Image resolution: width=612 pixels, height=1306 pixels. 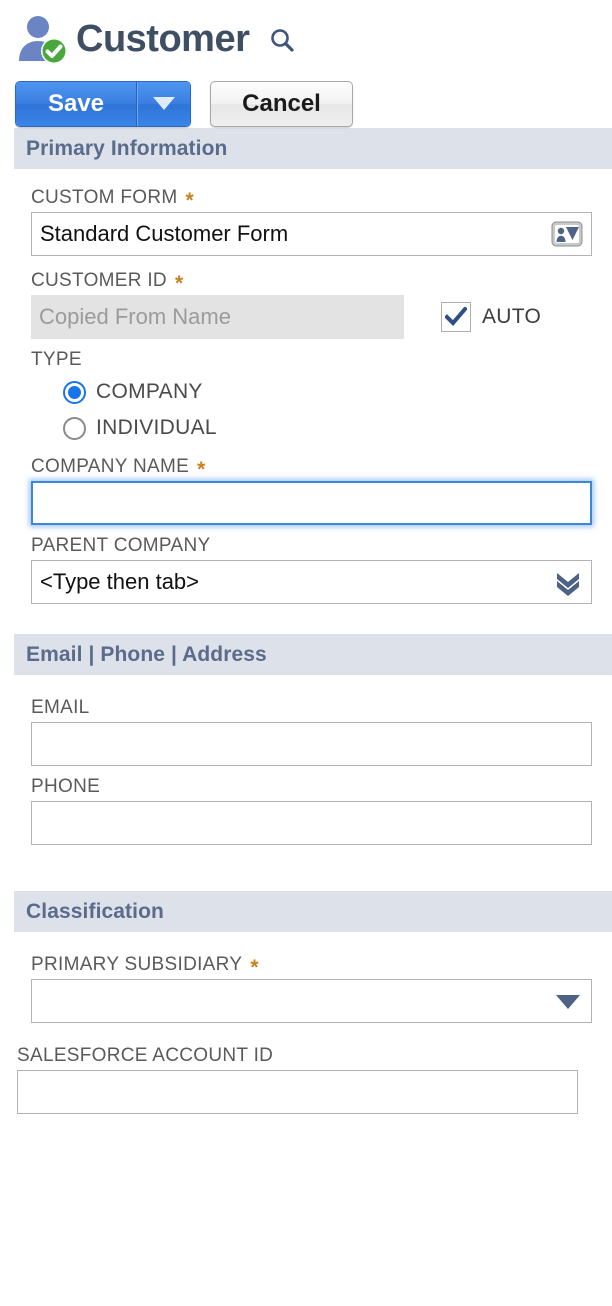 I want to click on field-custom-form: CUSTOM FORM * Standard Customer Form, so click(x=306, y=221).